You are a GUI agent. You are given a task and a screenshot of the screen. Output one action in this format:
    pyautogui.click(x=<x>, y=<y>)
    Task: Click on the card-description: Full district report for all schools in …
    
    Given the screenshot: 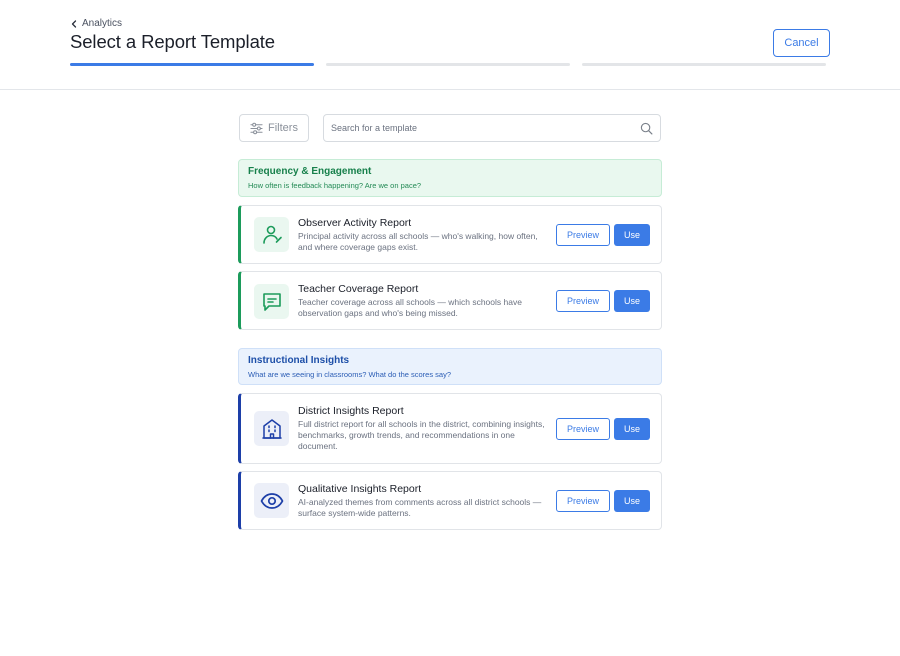 What is the action you would take?
    pyautogui.click(x=421, y=435)
    